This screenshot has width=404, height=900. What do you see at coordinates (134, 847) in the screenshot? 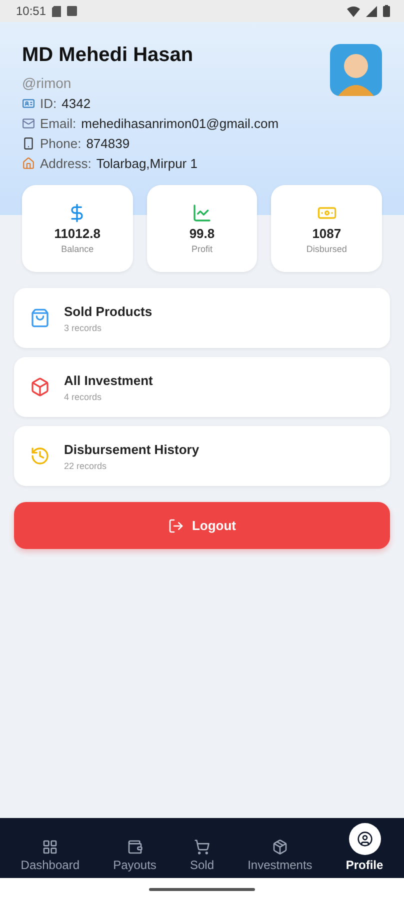
I see `wallet-icon` at bounding box center [134, 847].